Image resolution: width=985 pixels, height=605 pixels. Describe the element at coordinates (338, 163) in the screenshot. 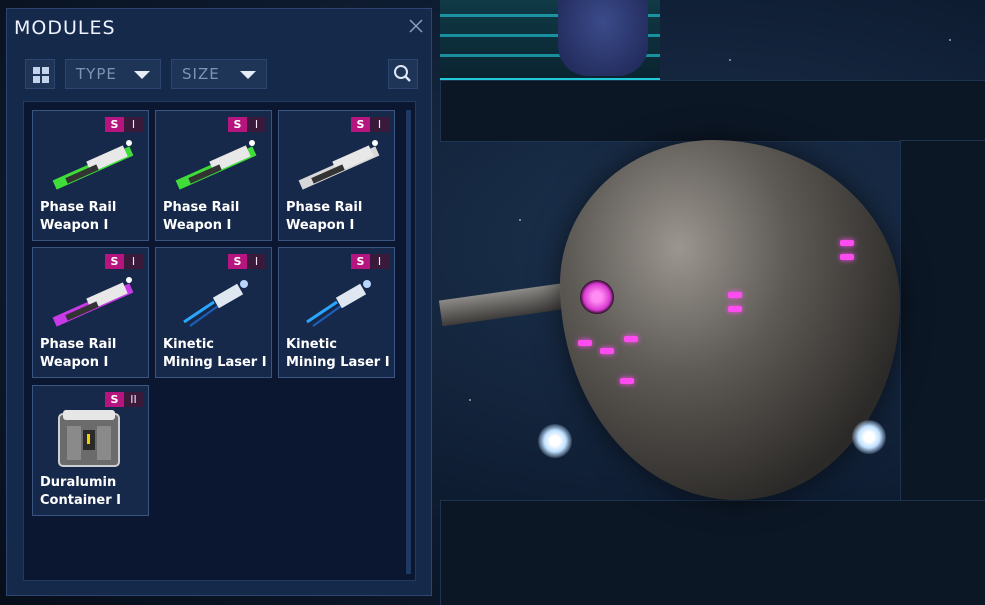

I see `phase-rail-silver-icon` at that location.